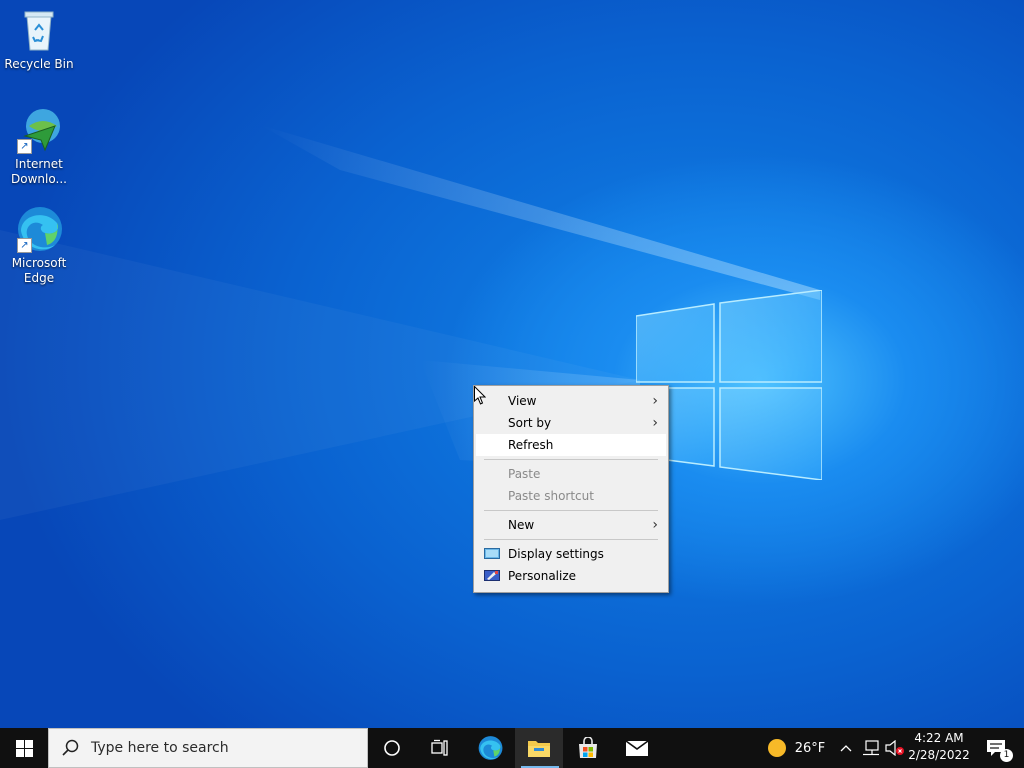 This screenshot has width=1024, height=768. I want to click on task-view-button, so click(440, 748).